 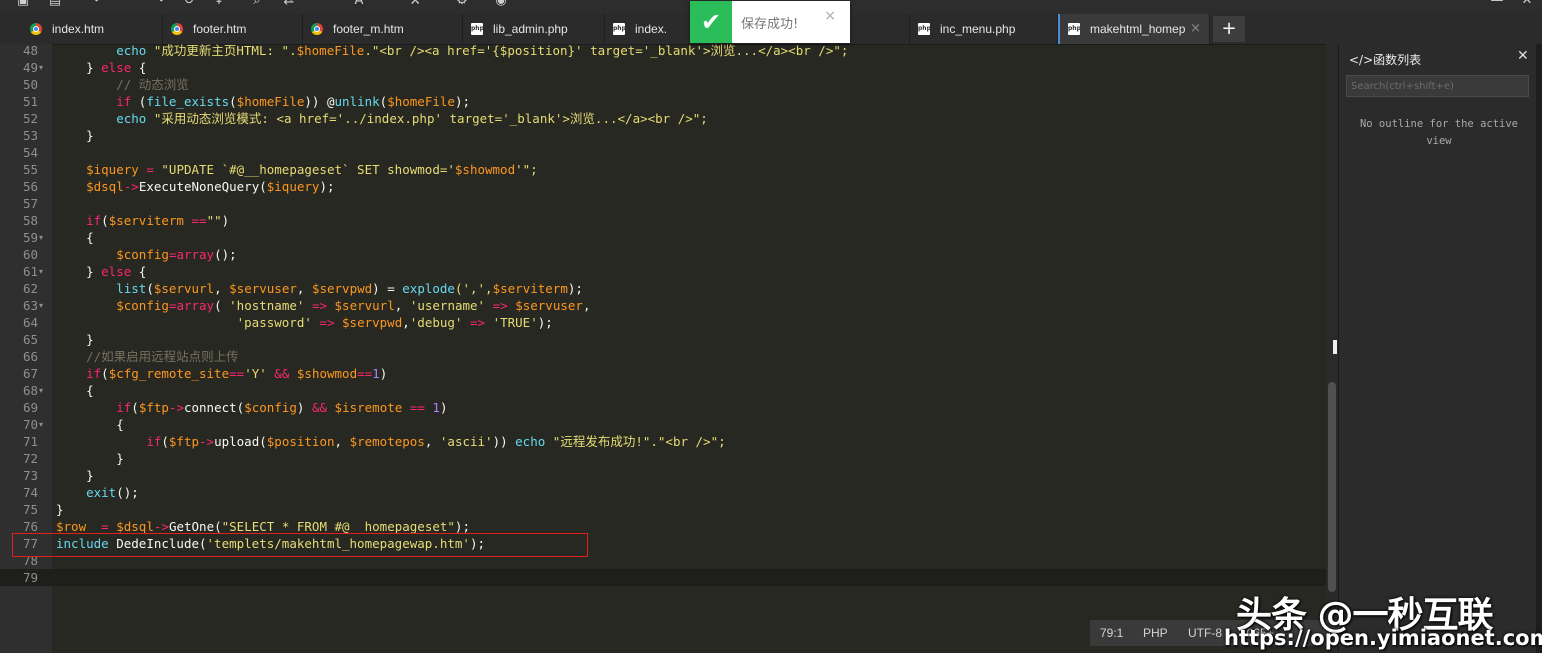 What do you see at coordinates (147, 356) in the screenshot?
I see `code-line: //如果启用远程站点则上传` at bounding box center [147, 356].